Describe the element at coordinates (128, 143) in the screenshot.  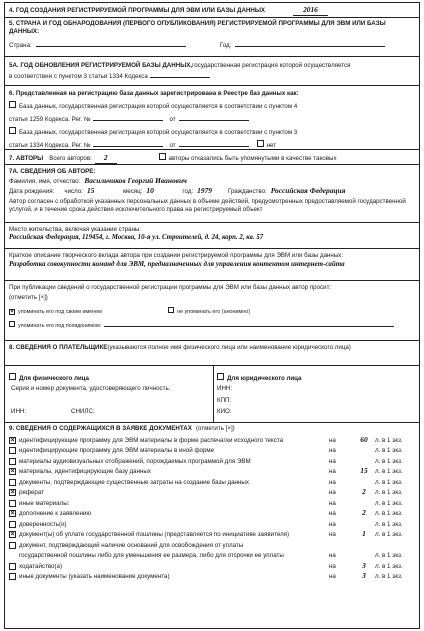
I see `db-1334-regno-field` at that location.